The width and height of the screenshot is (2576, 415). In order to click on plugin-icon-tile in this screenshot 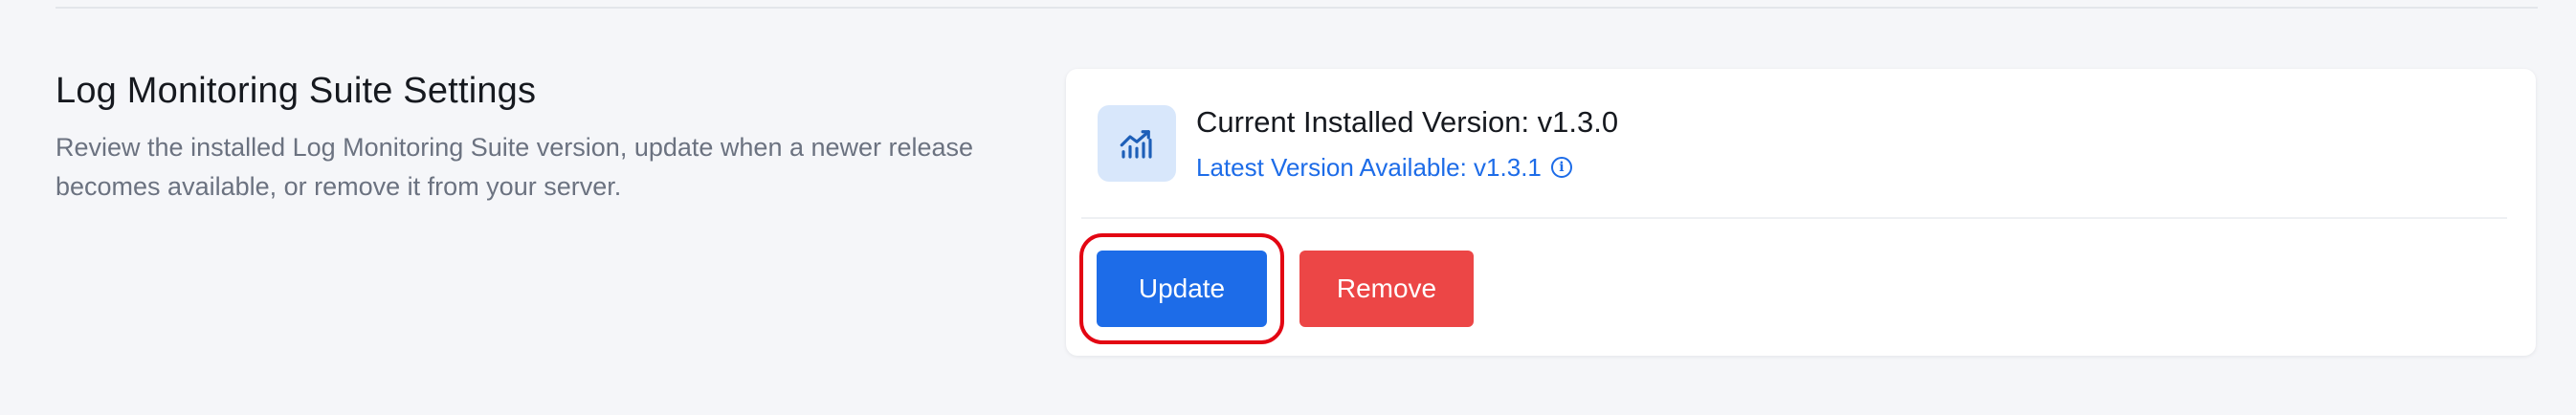, I will do `click(1137, 143)`.